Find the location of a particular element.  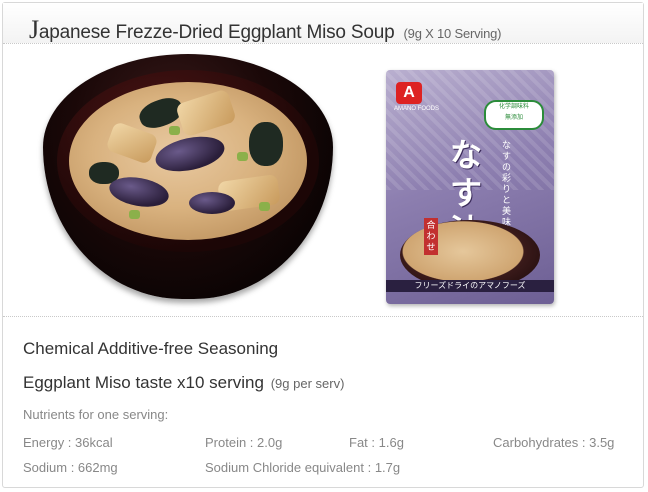

fried-tofu-piece is located at coordinates (206, 113).